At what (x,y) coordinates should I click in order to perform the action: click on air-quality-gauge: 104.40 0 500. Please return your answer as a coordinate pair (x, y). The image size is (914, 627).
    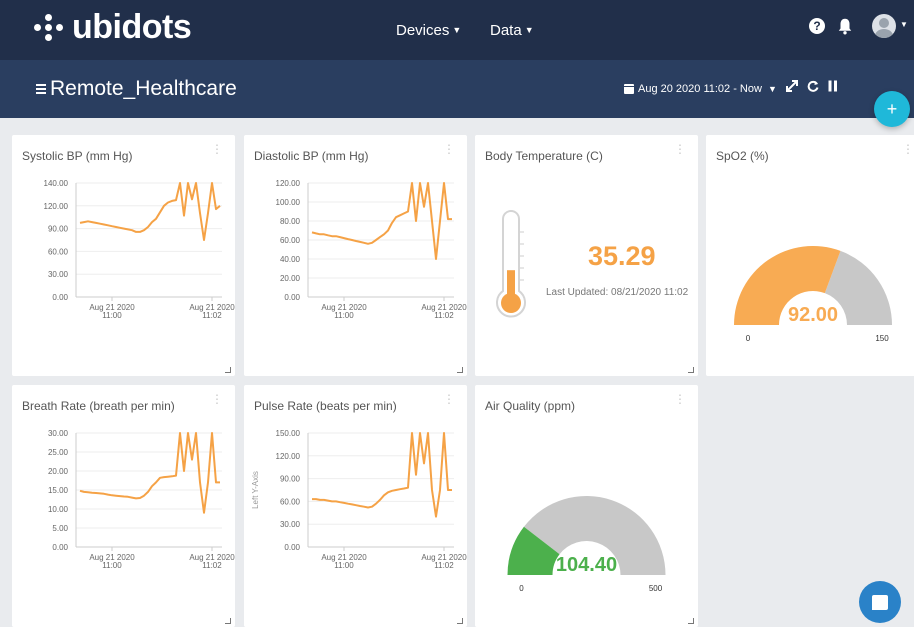
    Looking at the image, I should click on (586, 544).